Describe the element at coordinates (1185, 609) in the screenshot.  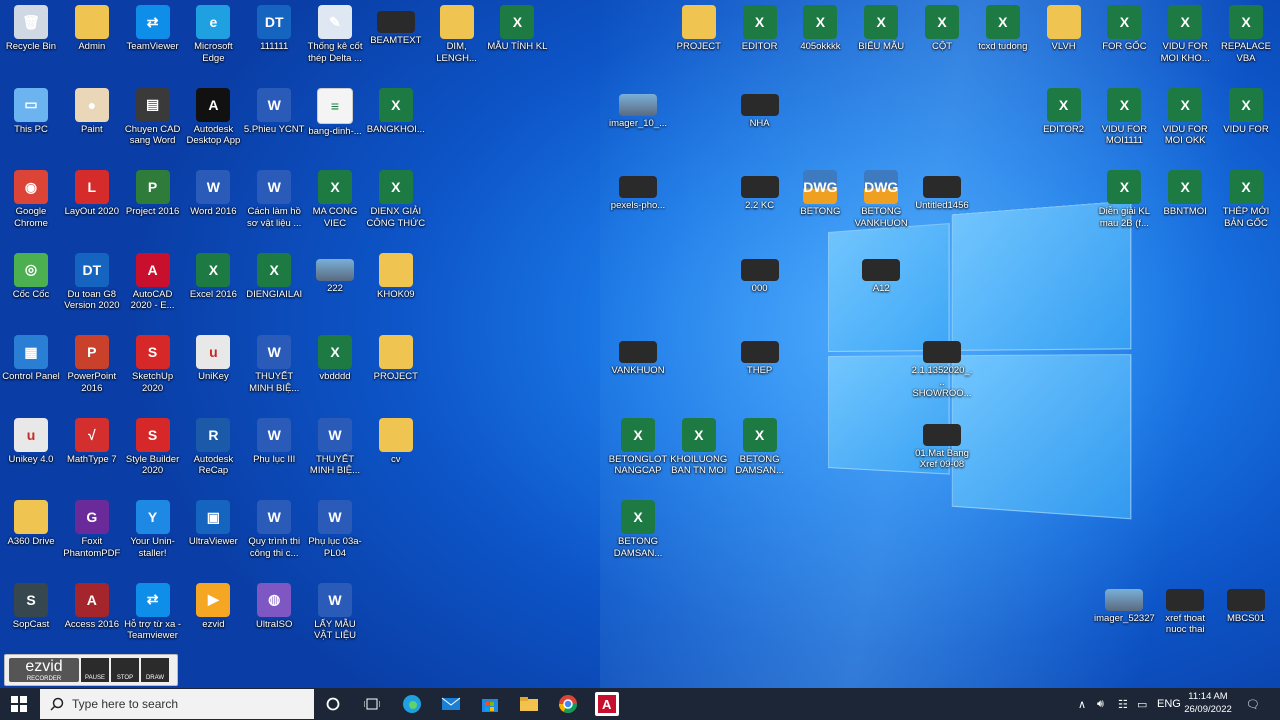
I see `desktop-icon: xref thoat nuoc thai` at that location.